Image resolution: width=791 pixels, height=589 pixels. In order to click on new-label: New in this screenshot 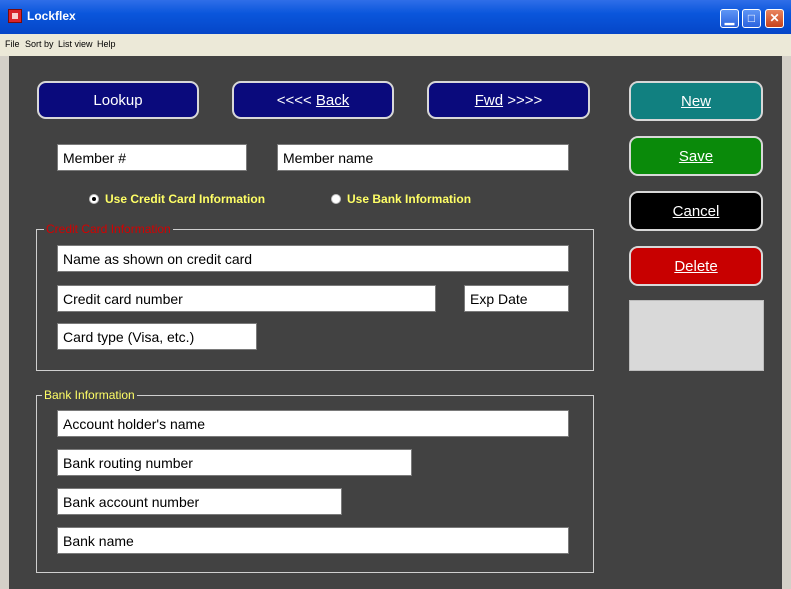, I will do `click(695, 101)`.